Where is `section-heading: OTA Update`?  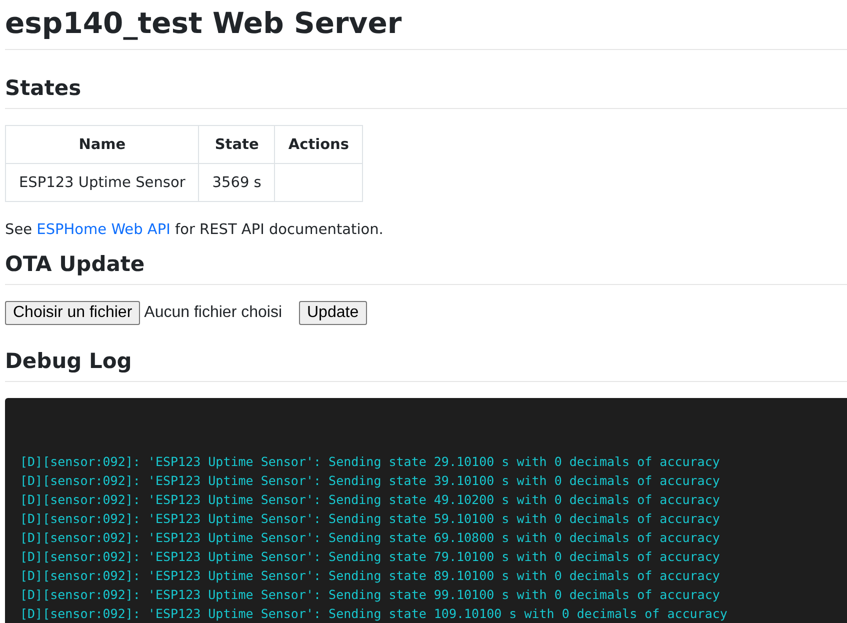 section-heading: OTA Update is located at coordinates (75, 264).